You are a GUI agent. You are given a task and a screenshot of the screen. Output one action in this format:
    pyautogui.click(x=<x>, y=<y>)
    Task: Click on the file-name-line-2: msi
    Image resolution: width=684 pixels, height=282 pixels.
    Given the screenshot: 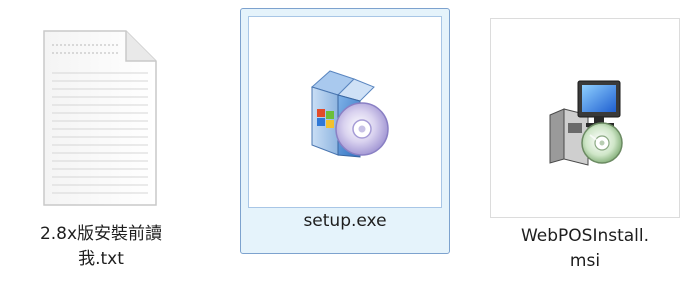 What is the action you would take?
    pyautogui.click(x=585, y=261)
    